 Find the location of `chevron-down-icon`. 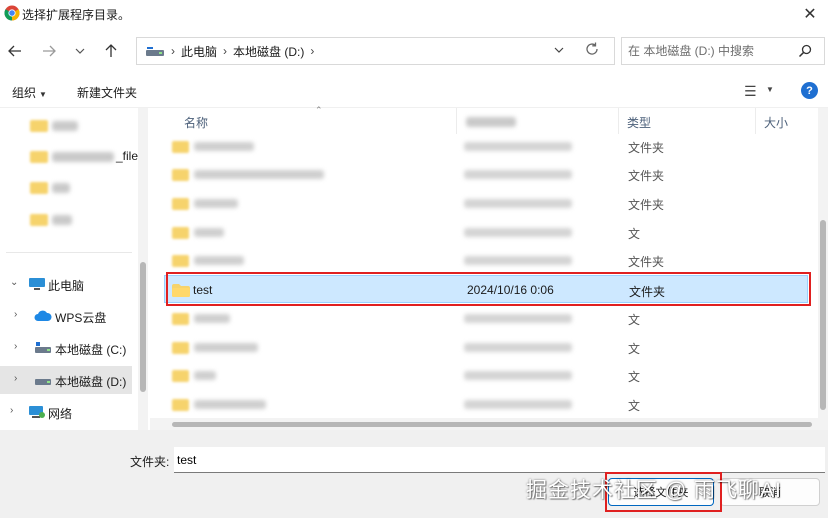

chevron-down-icon is located at coordinates (80, 51).